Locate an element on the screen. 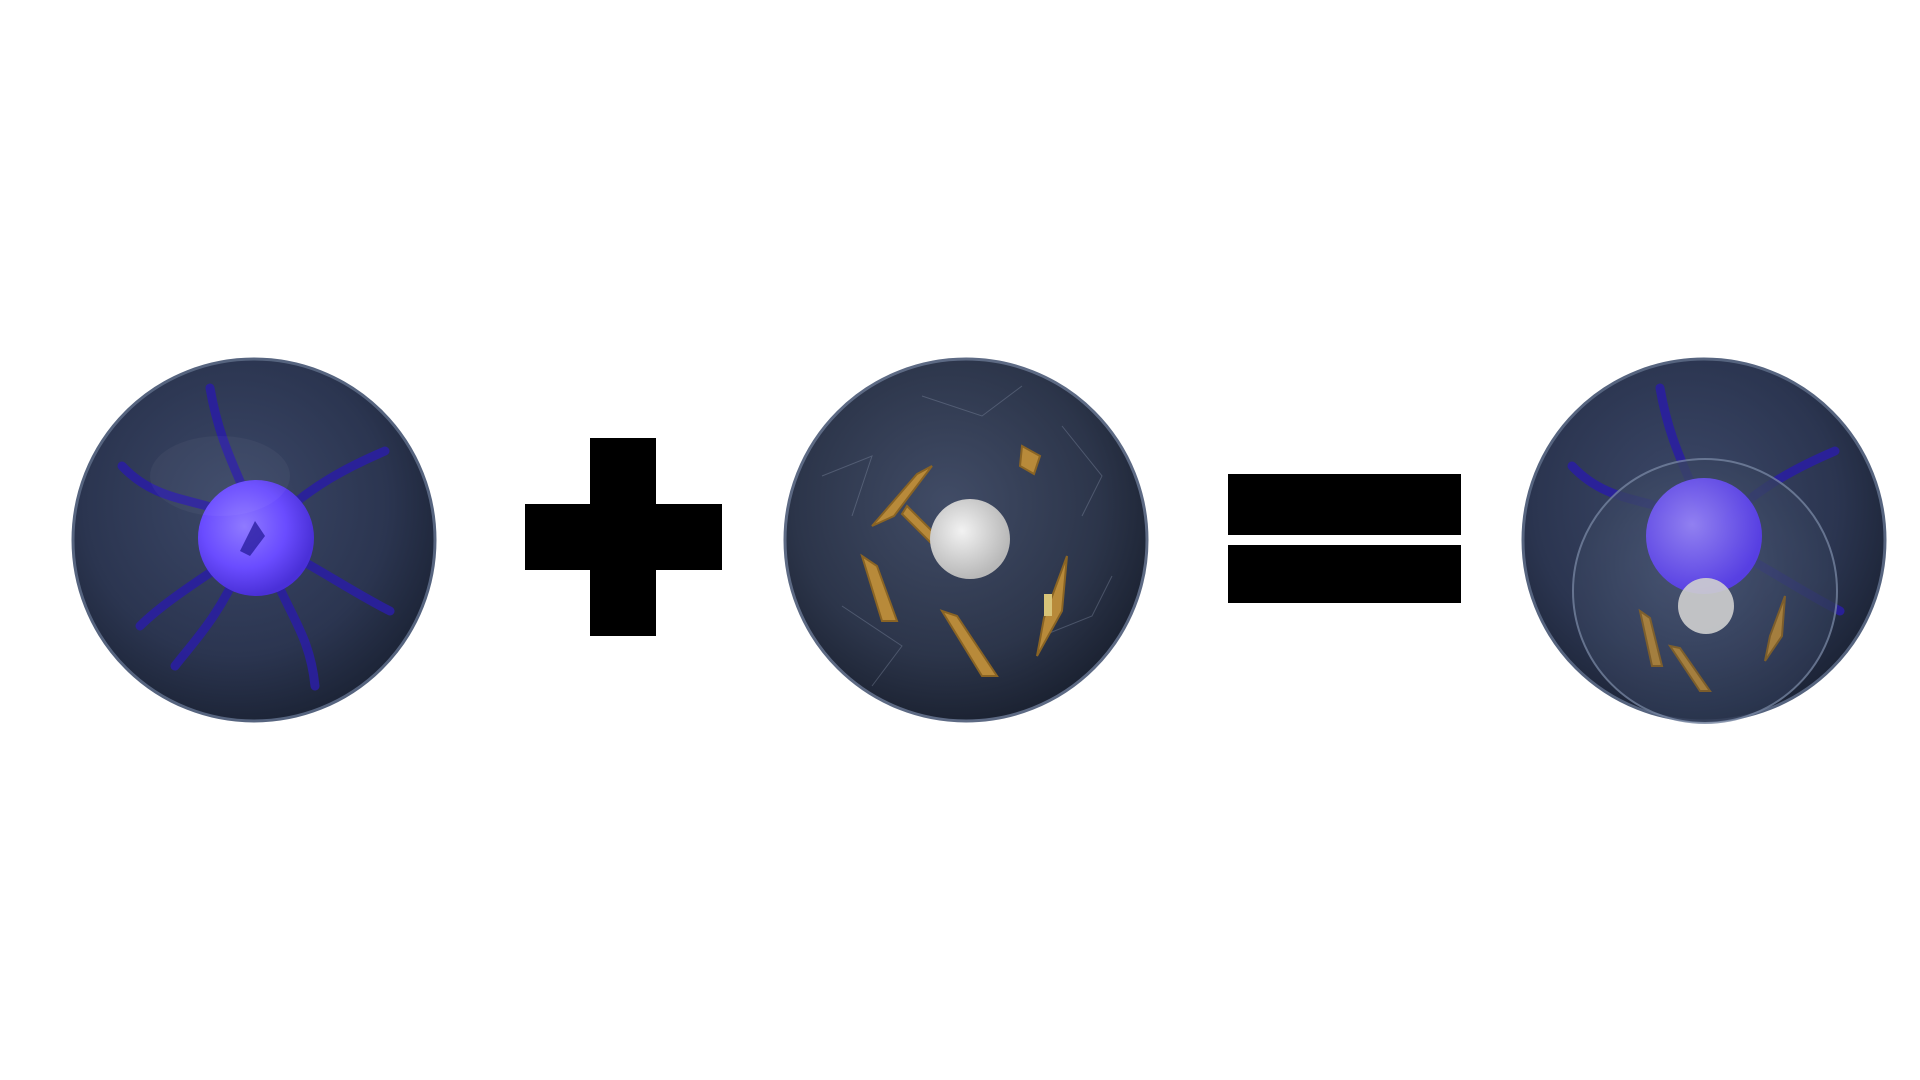  equals-icon-bar is located at coordinates (1344, 574).